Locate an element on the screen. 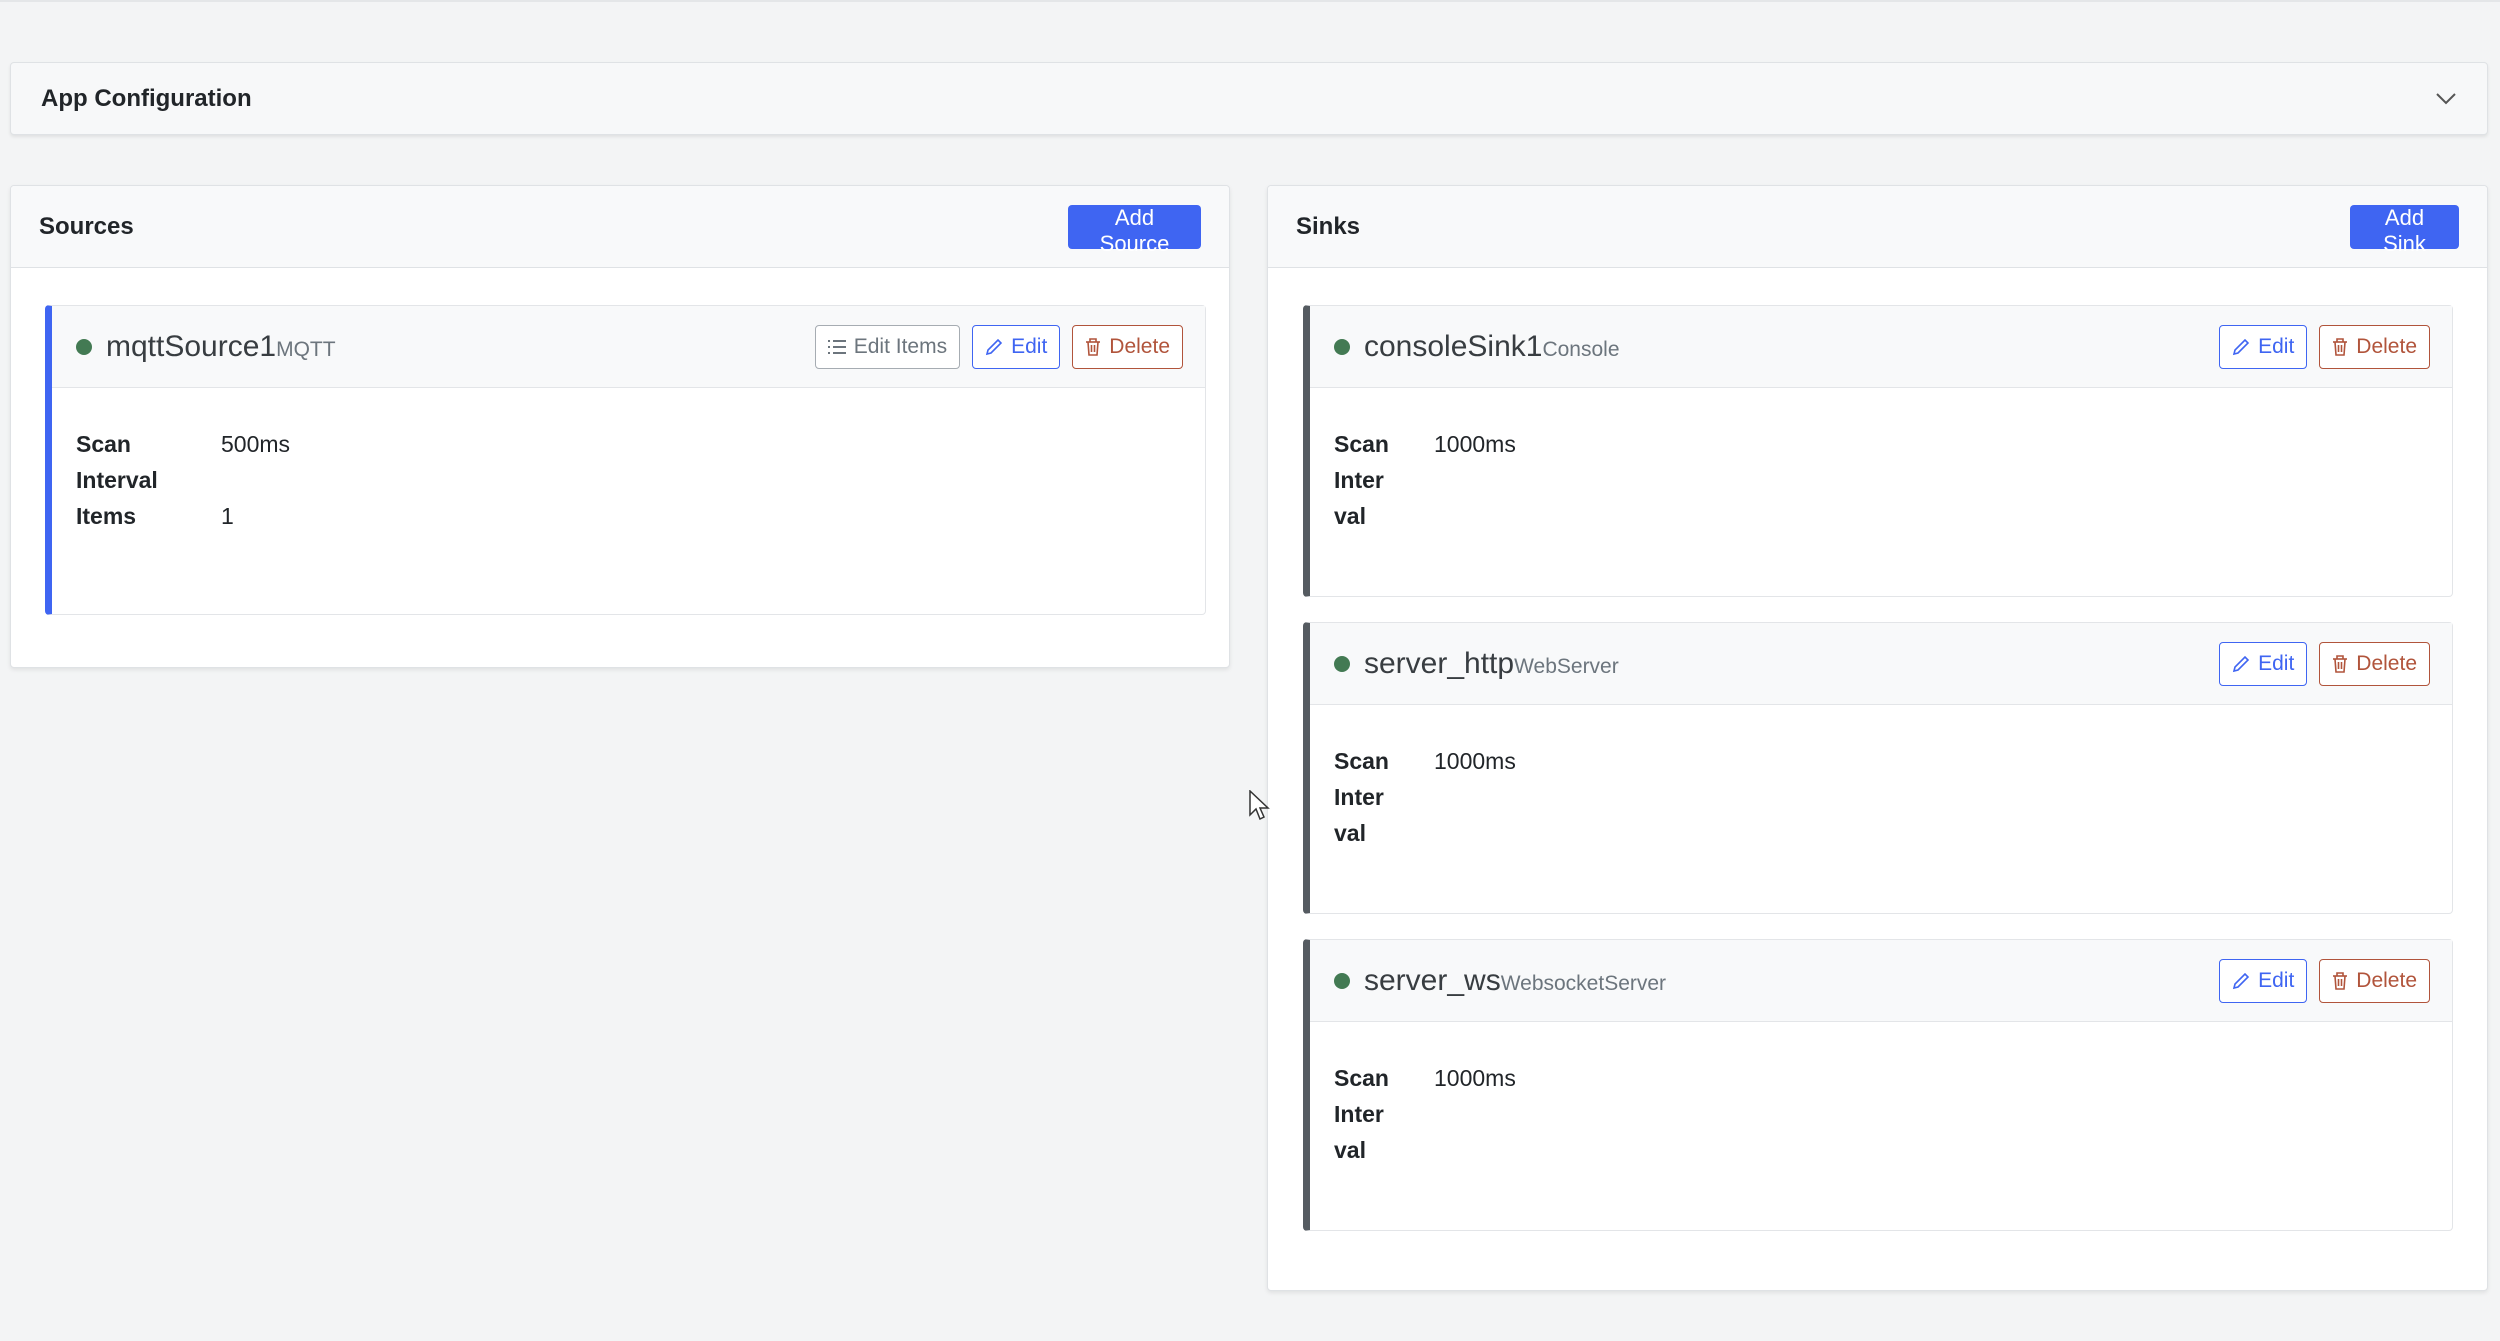  top-border is located at coordinates (1250, 1).